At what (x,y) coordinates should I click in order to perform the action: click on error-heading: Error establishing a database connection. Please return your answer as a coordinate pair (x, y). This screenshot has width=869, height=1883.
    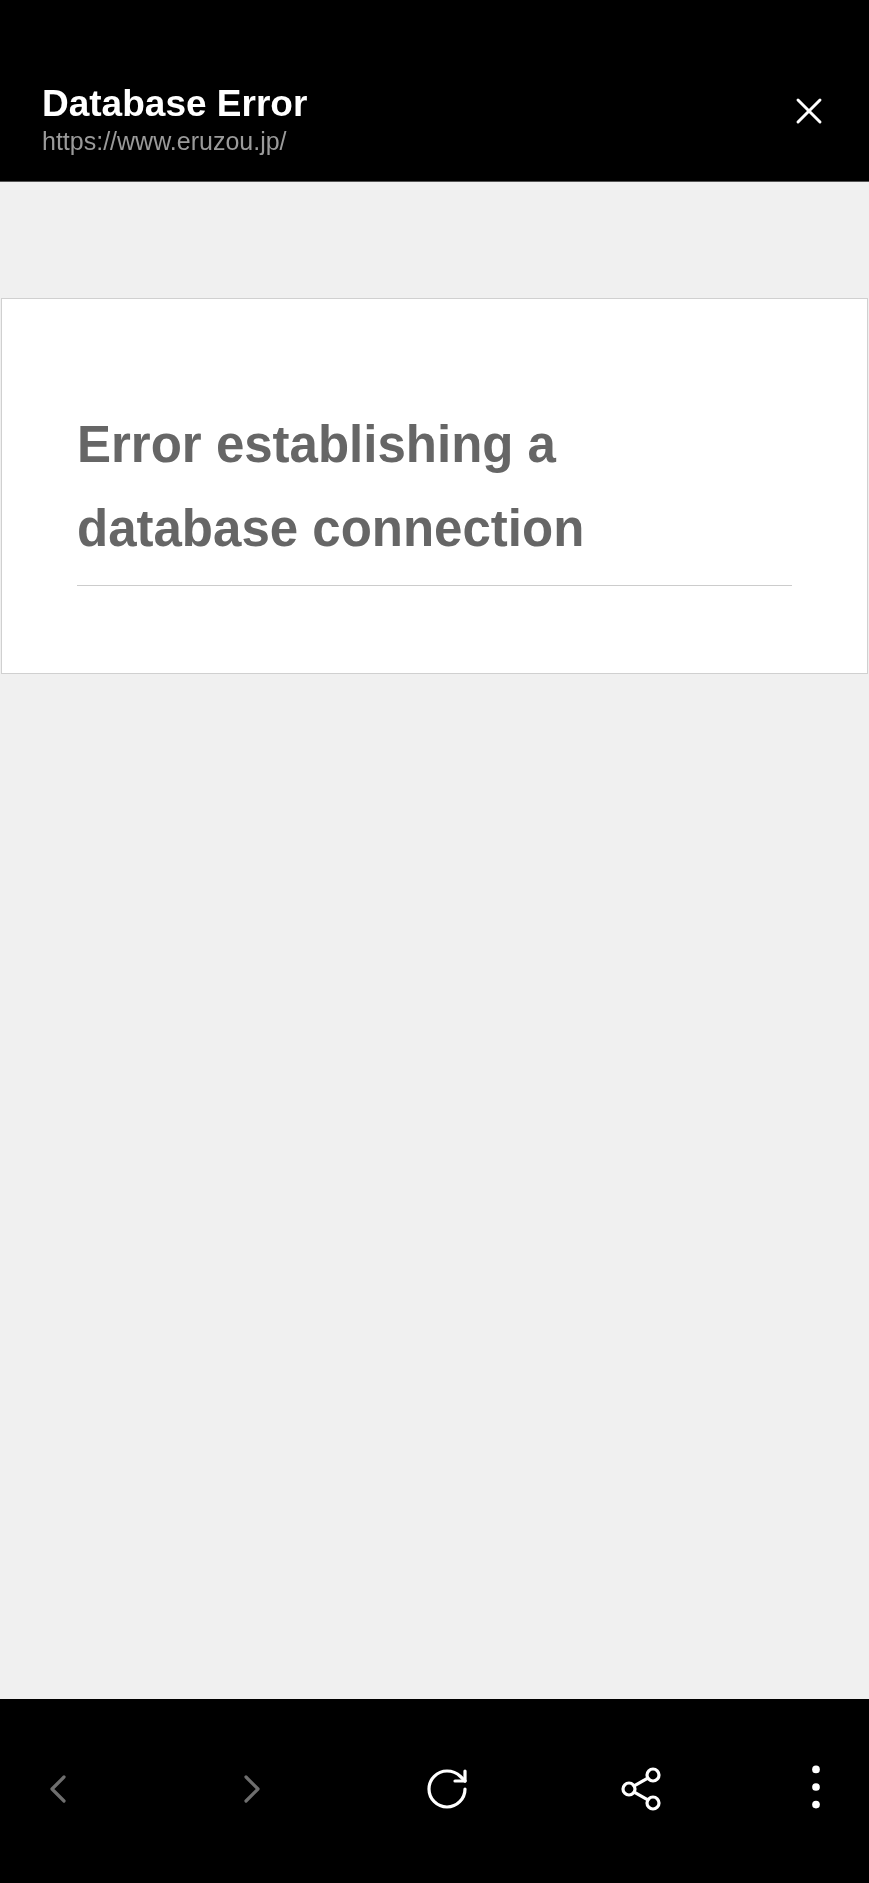
    Looking at the image, I should click on (331, 487).